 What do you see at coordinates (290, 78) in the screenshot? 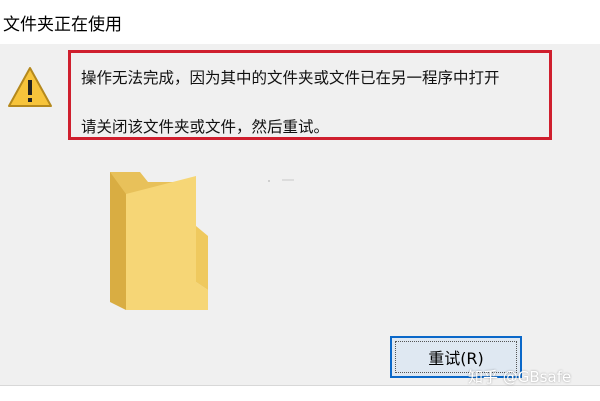
I see `error-message-line-1: 操作无法完成，因为其中的文件夹或文件已在另一程序中打开` at bounding box center [290, 78].